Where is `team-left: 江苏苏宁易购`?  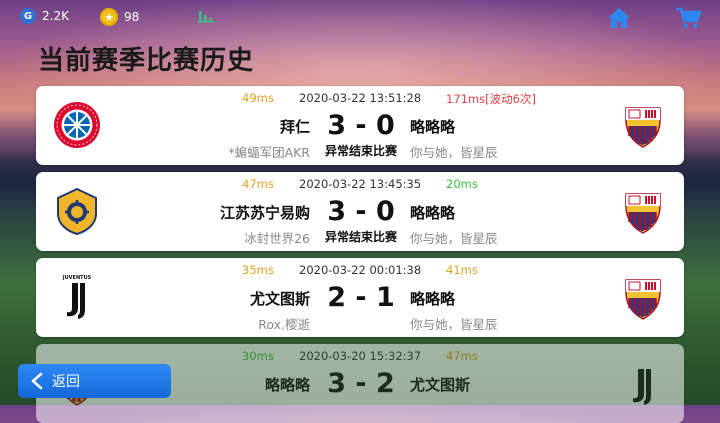
team-left: 江苏苏宁易购 is located at coordinates (264, 213).